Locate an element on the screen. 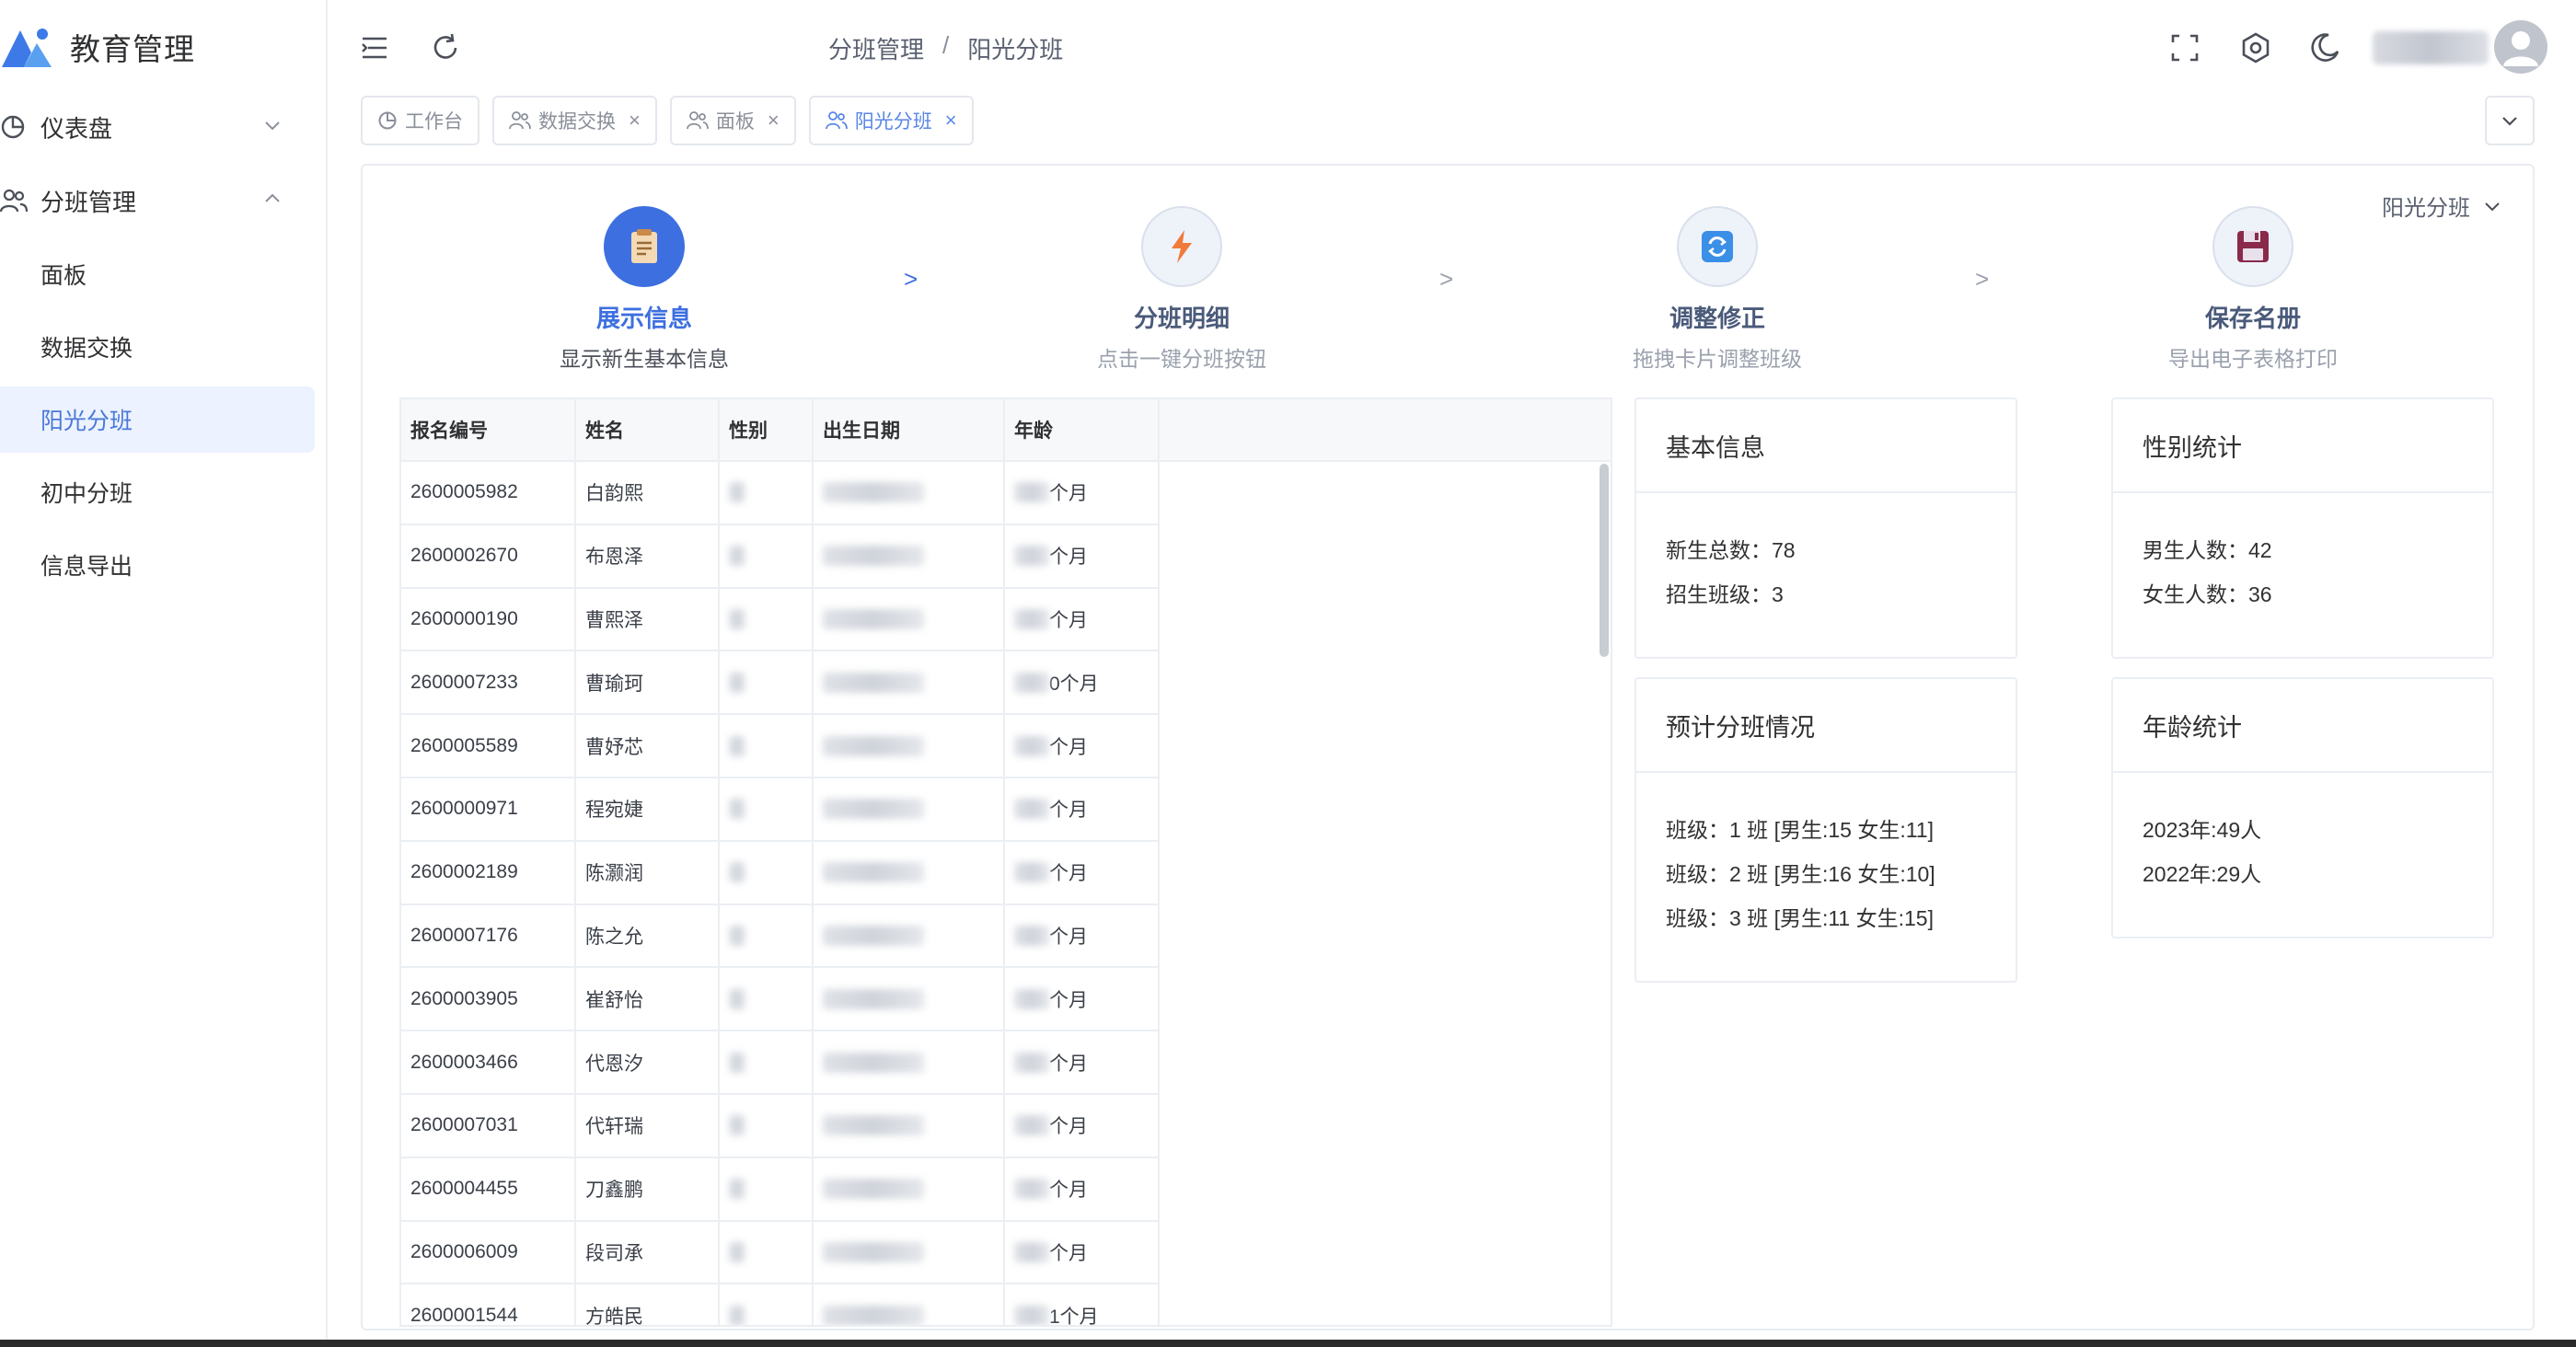 This screenshot has height=1347, width=2576. step-adjust: 调整修正 拖拽卡片调整班级 is located at coordinates (1717, 289).